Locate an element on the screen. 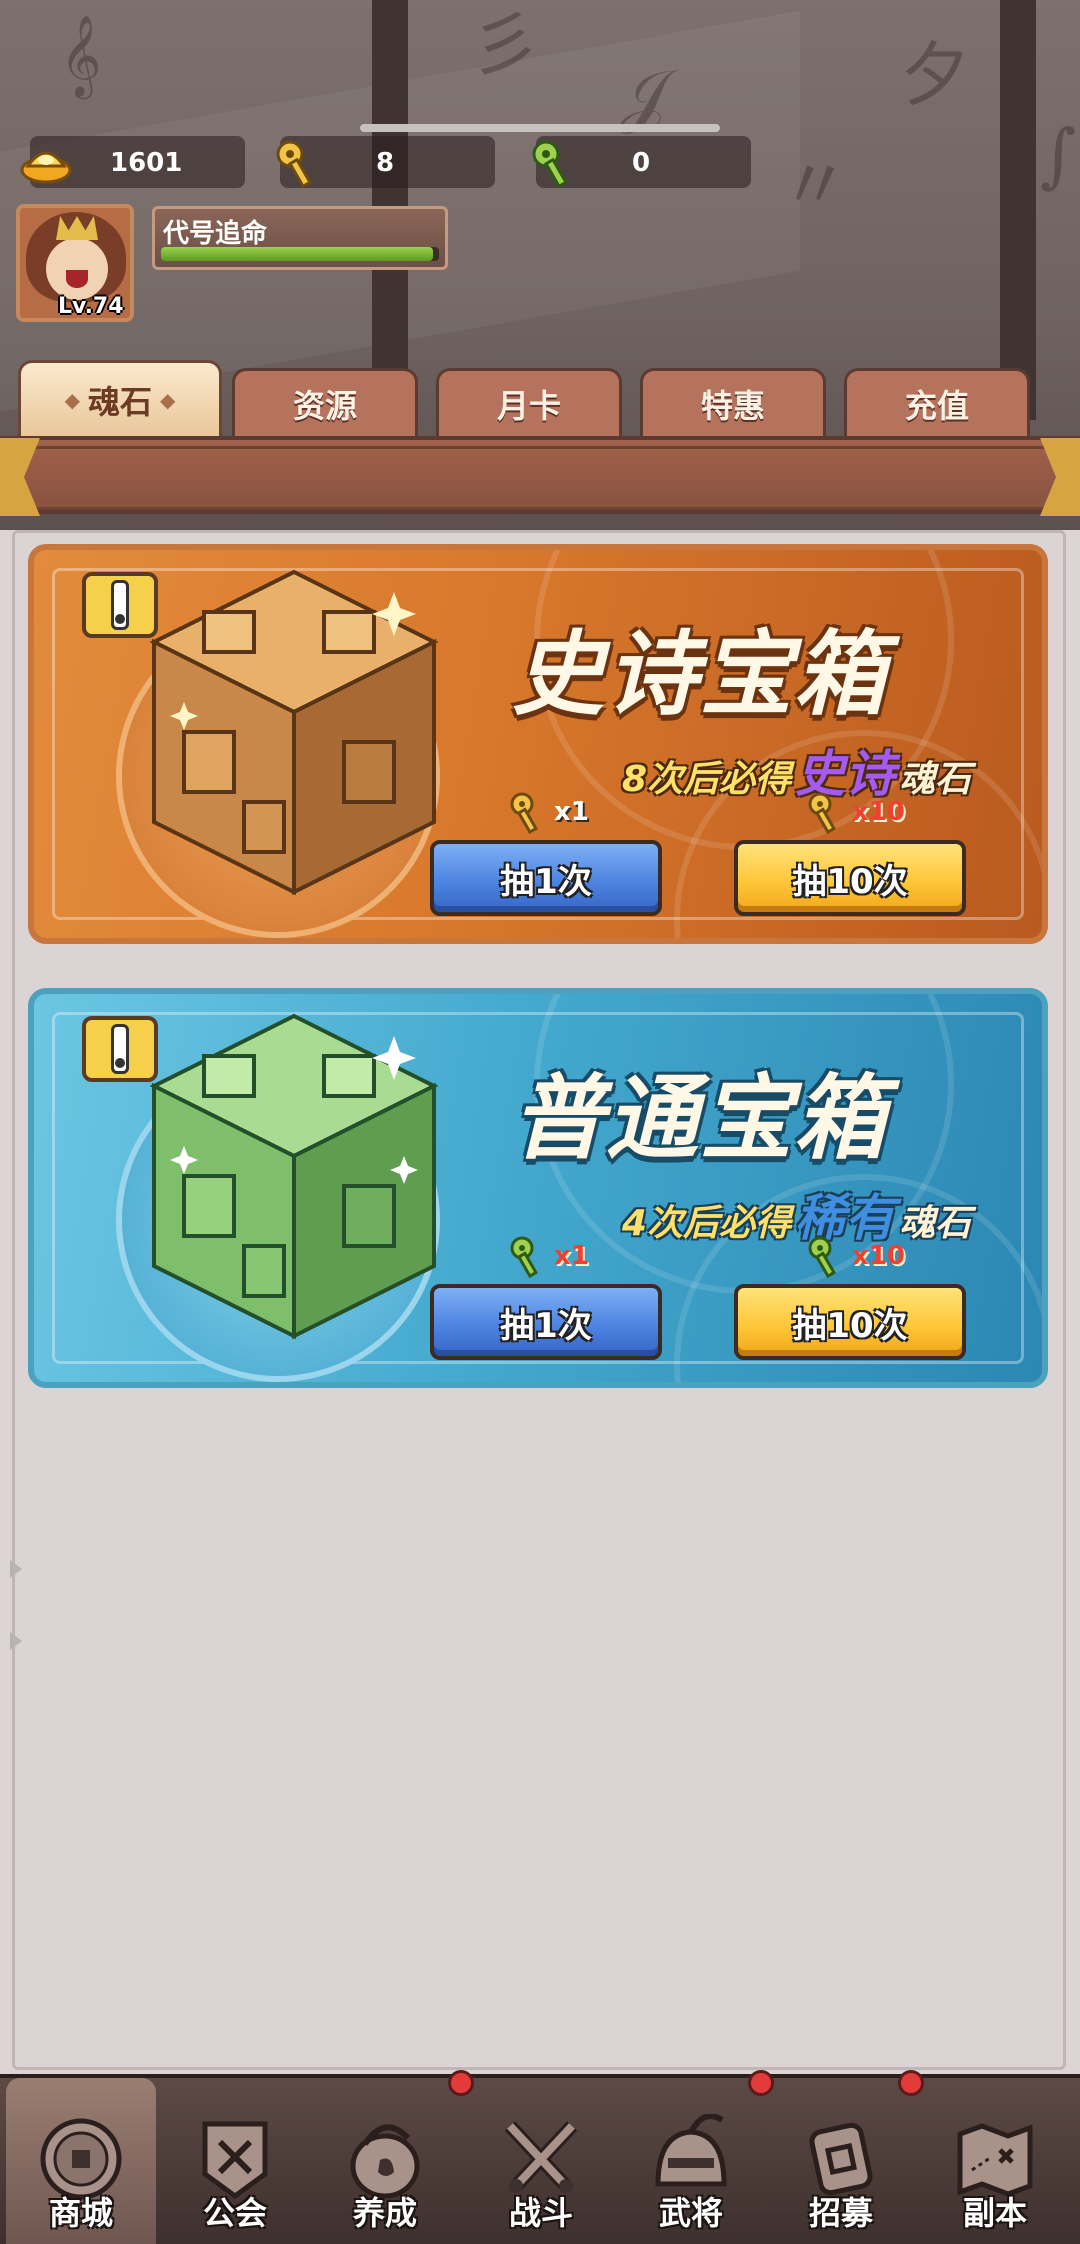 This screenshot has width=1080, height=2244. xp-bar is located at coordinates (300, 254).